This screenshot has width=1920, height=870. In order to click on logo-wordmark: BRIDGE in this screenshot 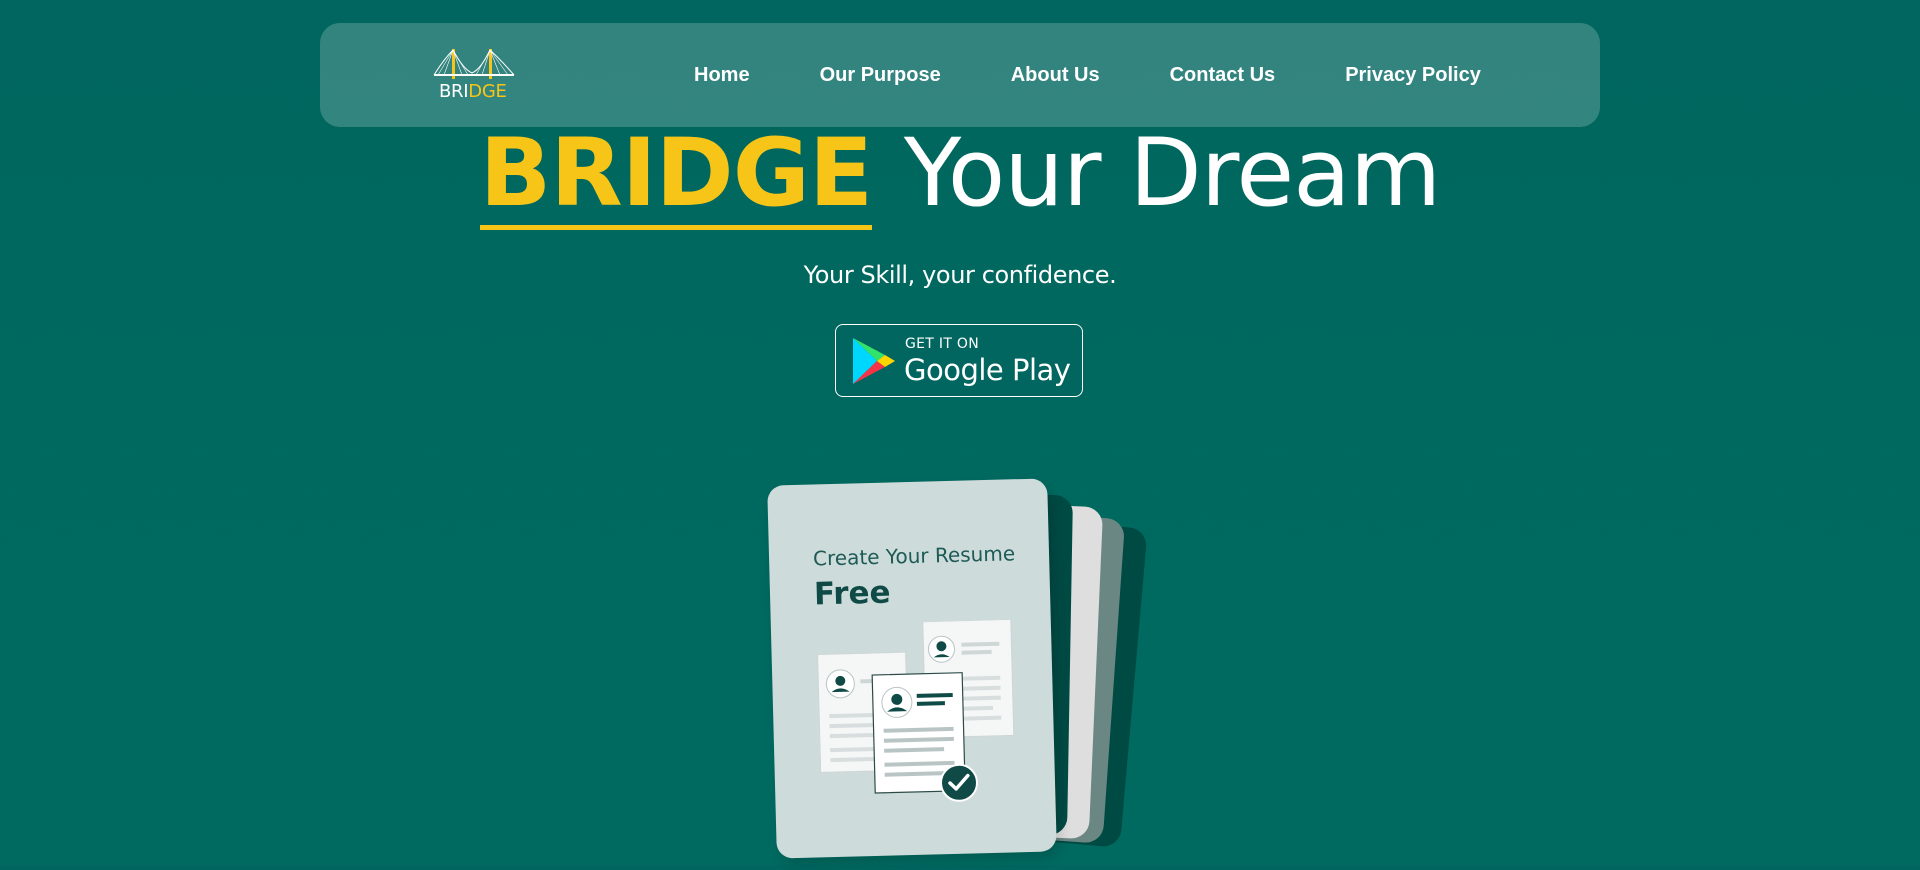, I will do `click(473, 92)`.